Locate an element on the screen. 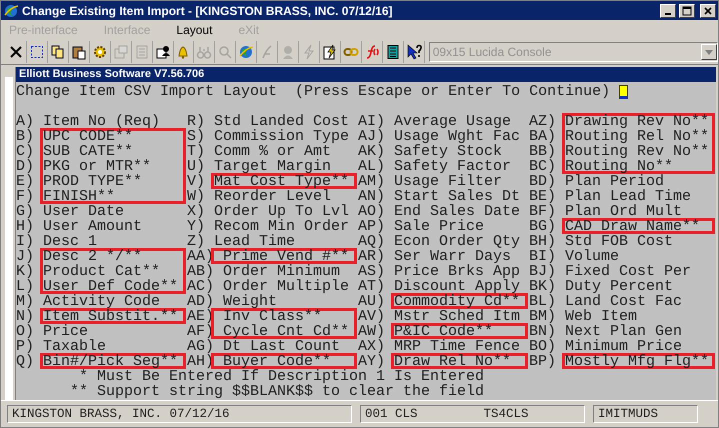 This screenshot has height=428, width=719. field-label: Volume is located at coordinates (592, 256).